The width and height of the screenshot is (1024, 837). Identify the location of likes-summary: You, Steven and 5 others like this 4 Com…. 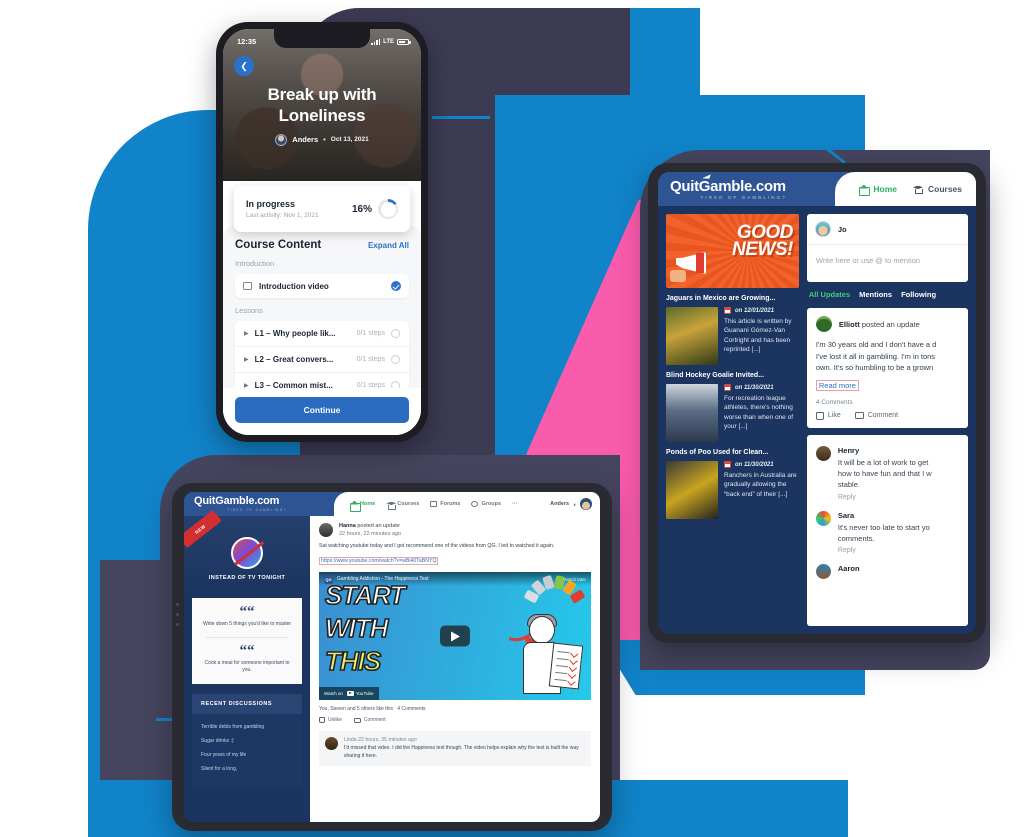
(455, 709).